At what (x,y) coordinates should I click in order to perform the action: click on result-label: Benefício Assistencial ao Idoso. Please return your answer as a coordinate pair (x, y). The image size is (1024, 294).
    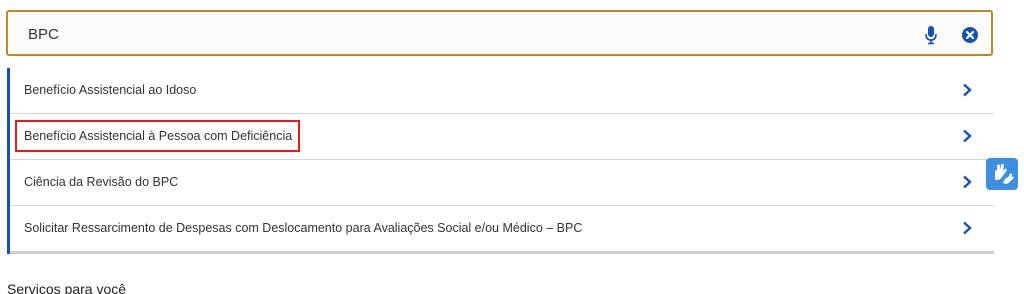
    Looking at the image, I should click on (110, 90).